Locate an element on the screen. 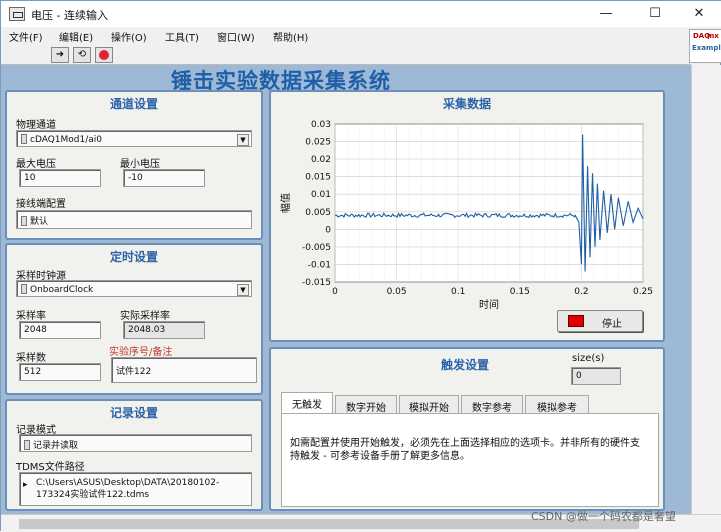  tab-digital-reference: 数字参考 is located at coordinates (492, 404).